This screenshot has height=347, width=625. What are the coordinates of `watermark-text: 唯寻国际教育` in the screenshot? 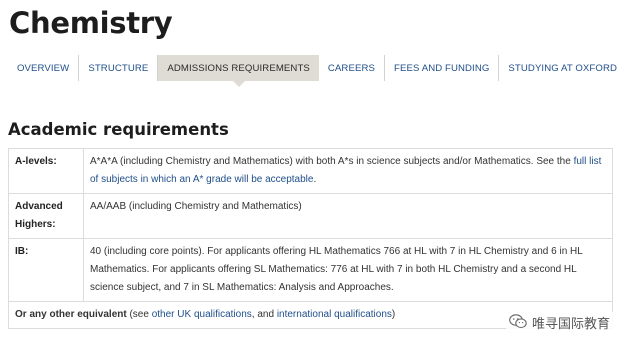 It's located at (570, 323).